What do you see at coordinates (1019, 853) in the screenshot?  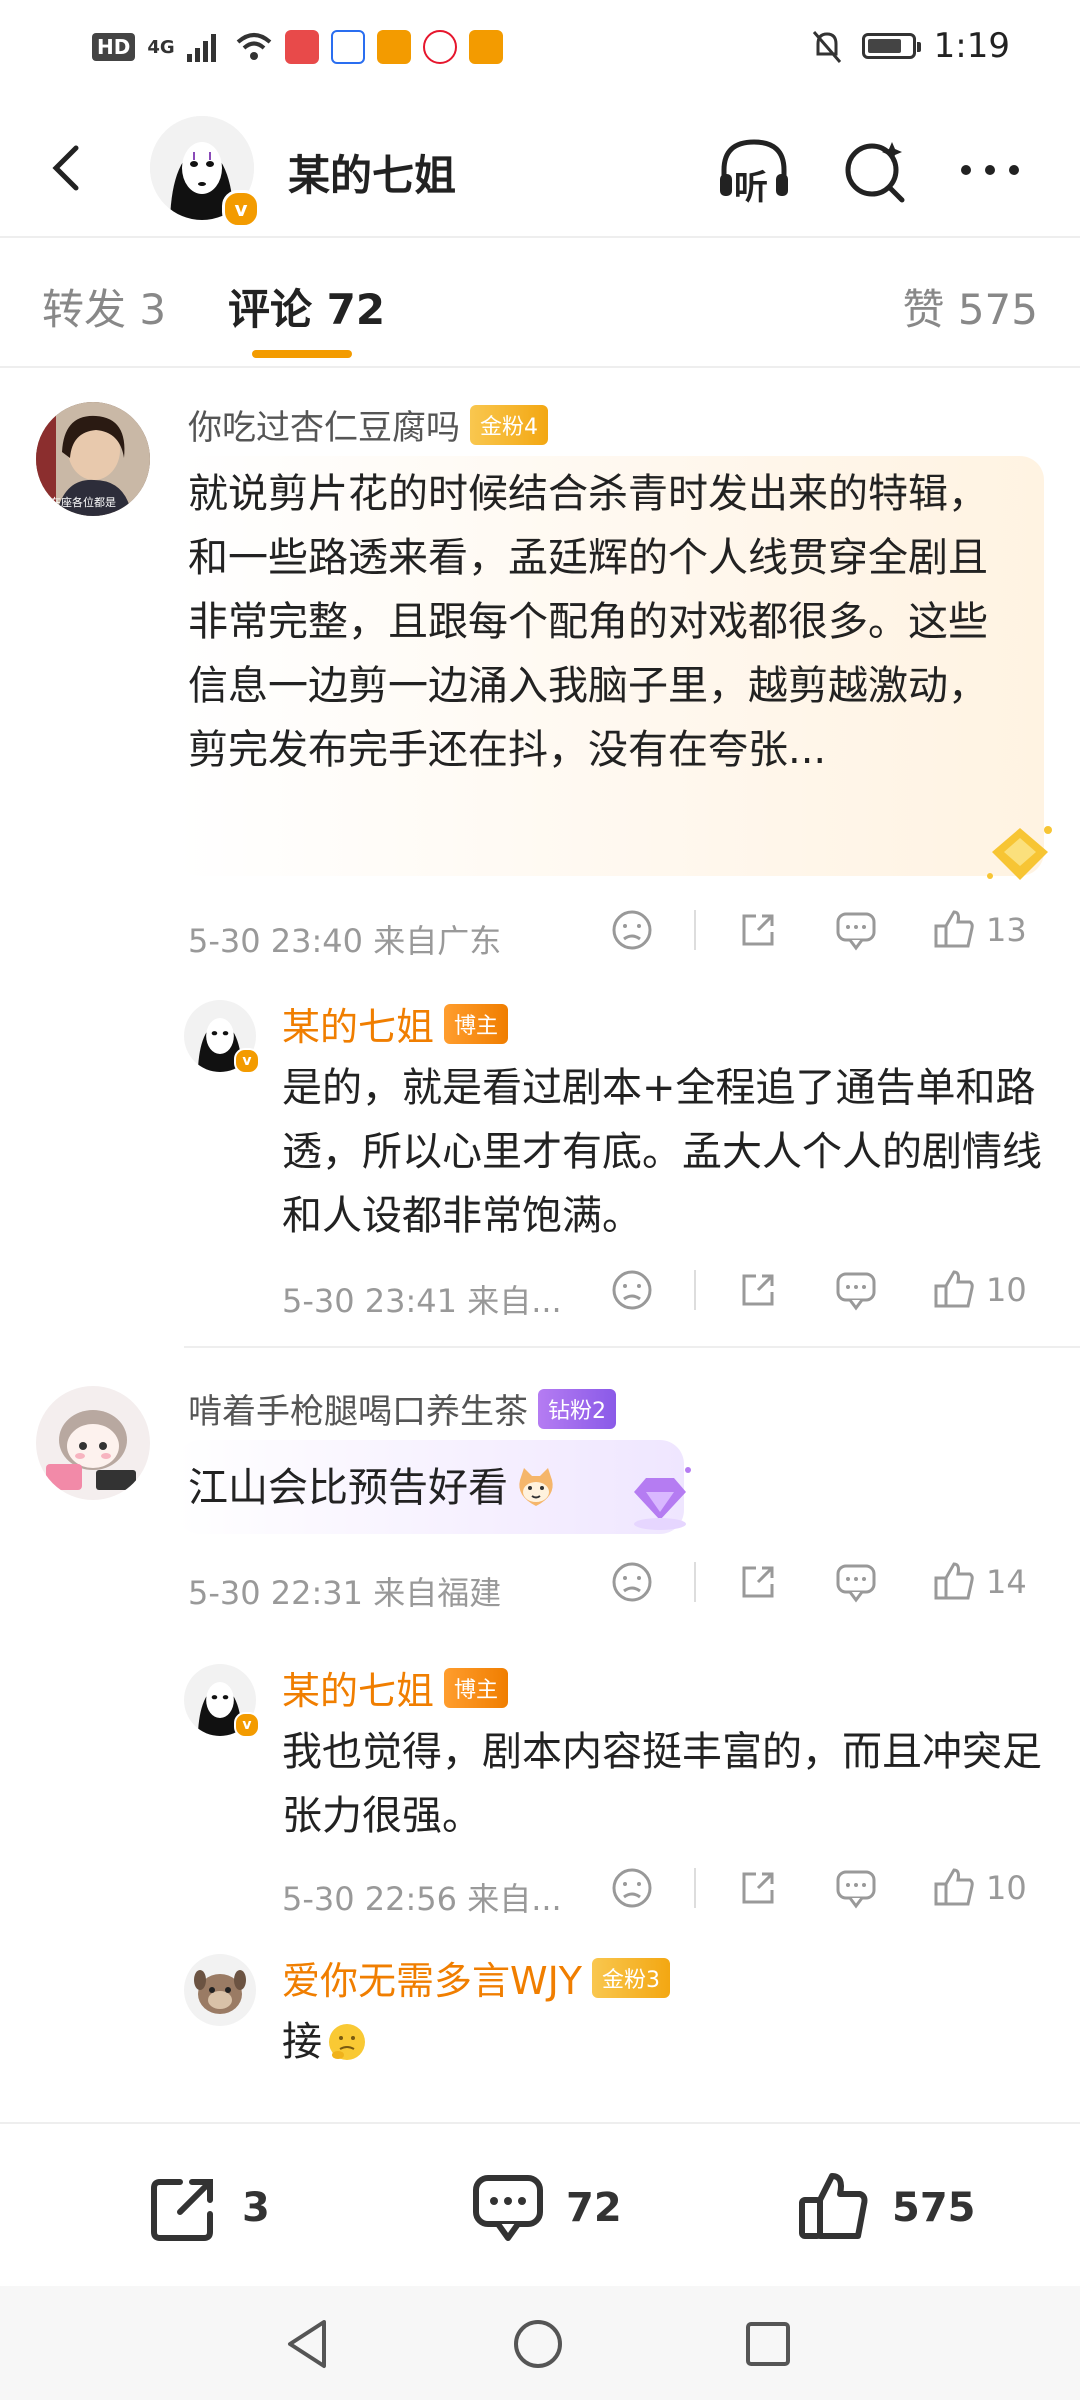 I see `gold-crown-sticker-icon` at bounding box center [1019, 853].